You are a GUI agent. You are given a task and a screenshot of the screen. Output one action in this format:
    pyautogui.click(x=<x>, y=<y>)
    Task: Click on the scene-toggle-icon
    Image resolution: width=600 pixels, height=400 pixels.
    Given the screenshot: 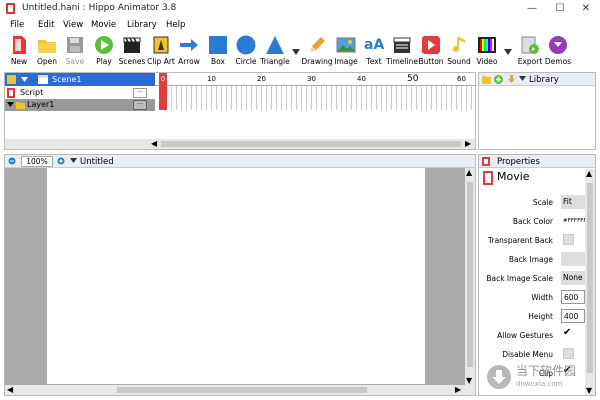 What is the action you would take?
    pyautogui.click(x=11, y=79)
    